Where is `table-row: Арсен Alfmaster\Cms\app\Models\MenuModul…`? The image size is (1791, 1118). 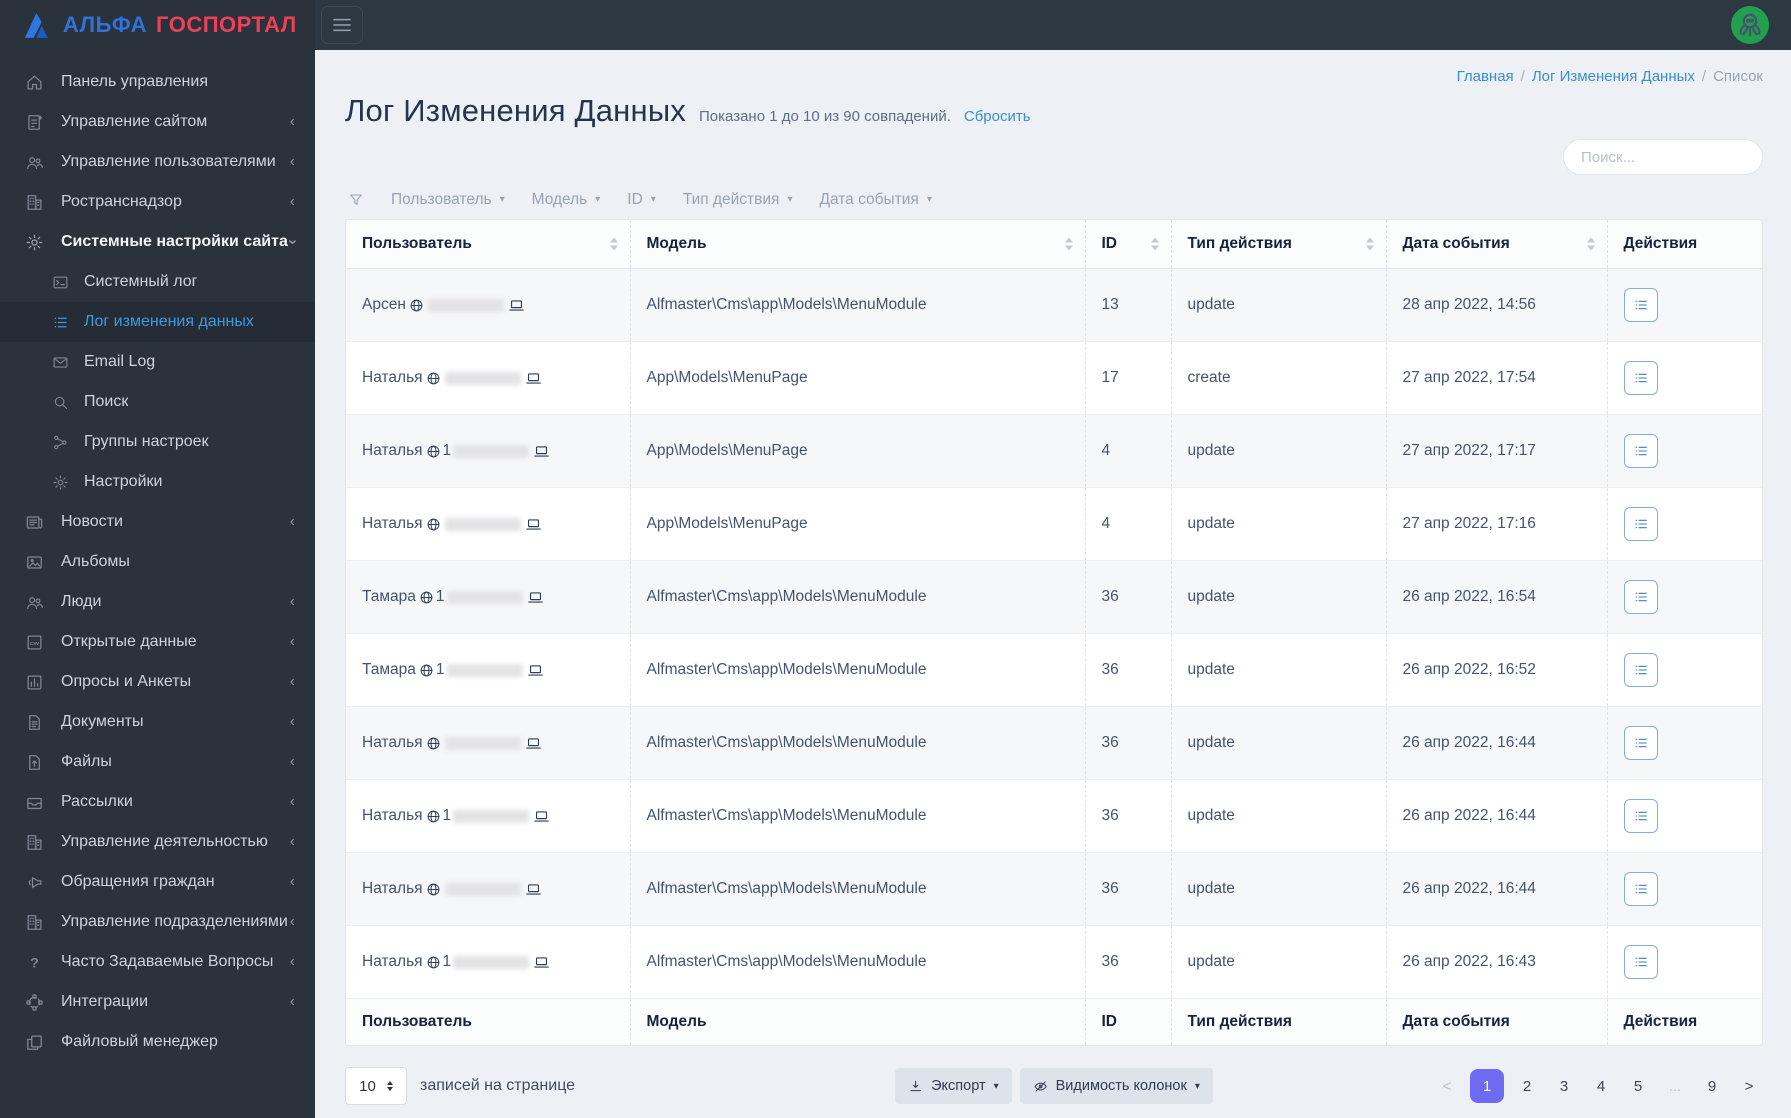 table-row: Арсен Alfmaster\Cms\app\Models\MenuModul… is located at coordinates (1054, 305).